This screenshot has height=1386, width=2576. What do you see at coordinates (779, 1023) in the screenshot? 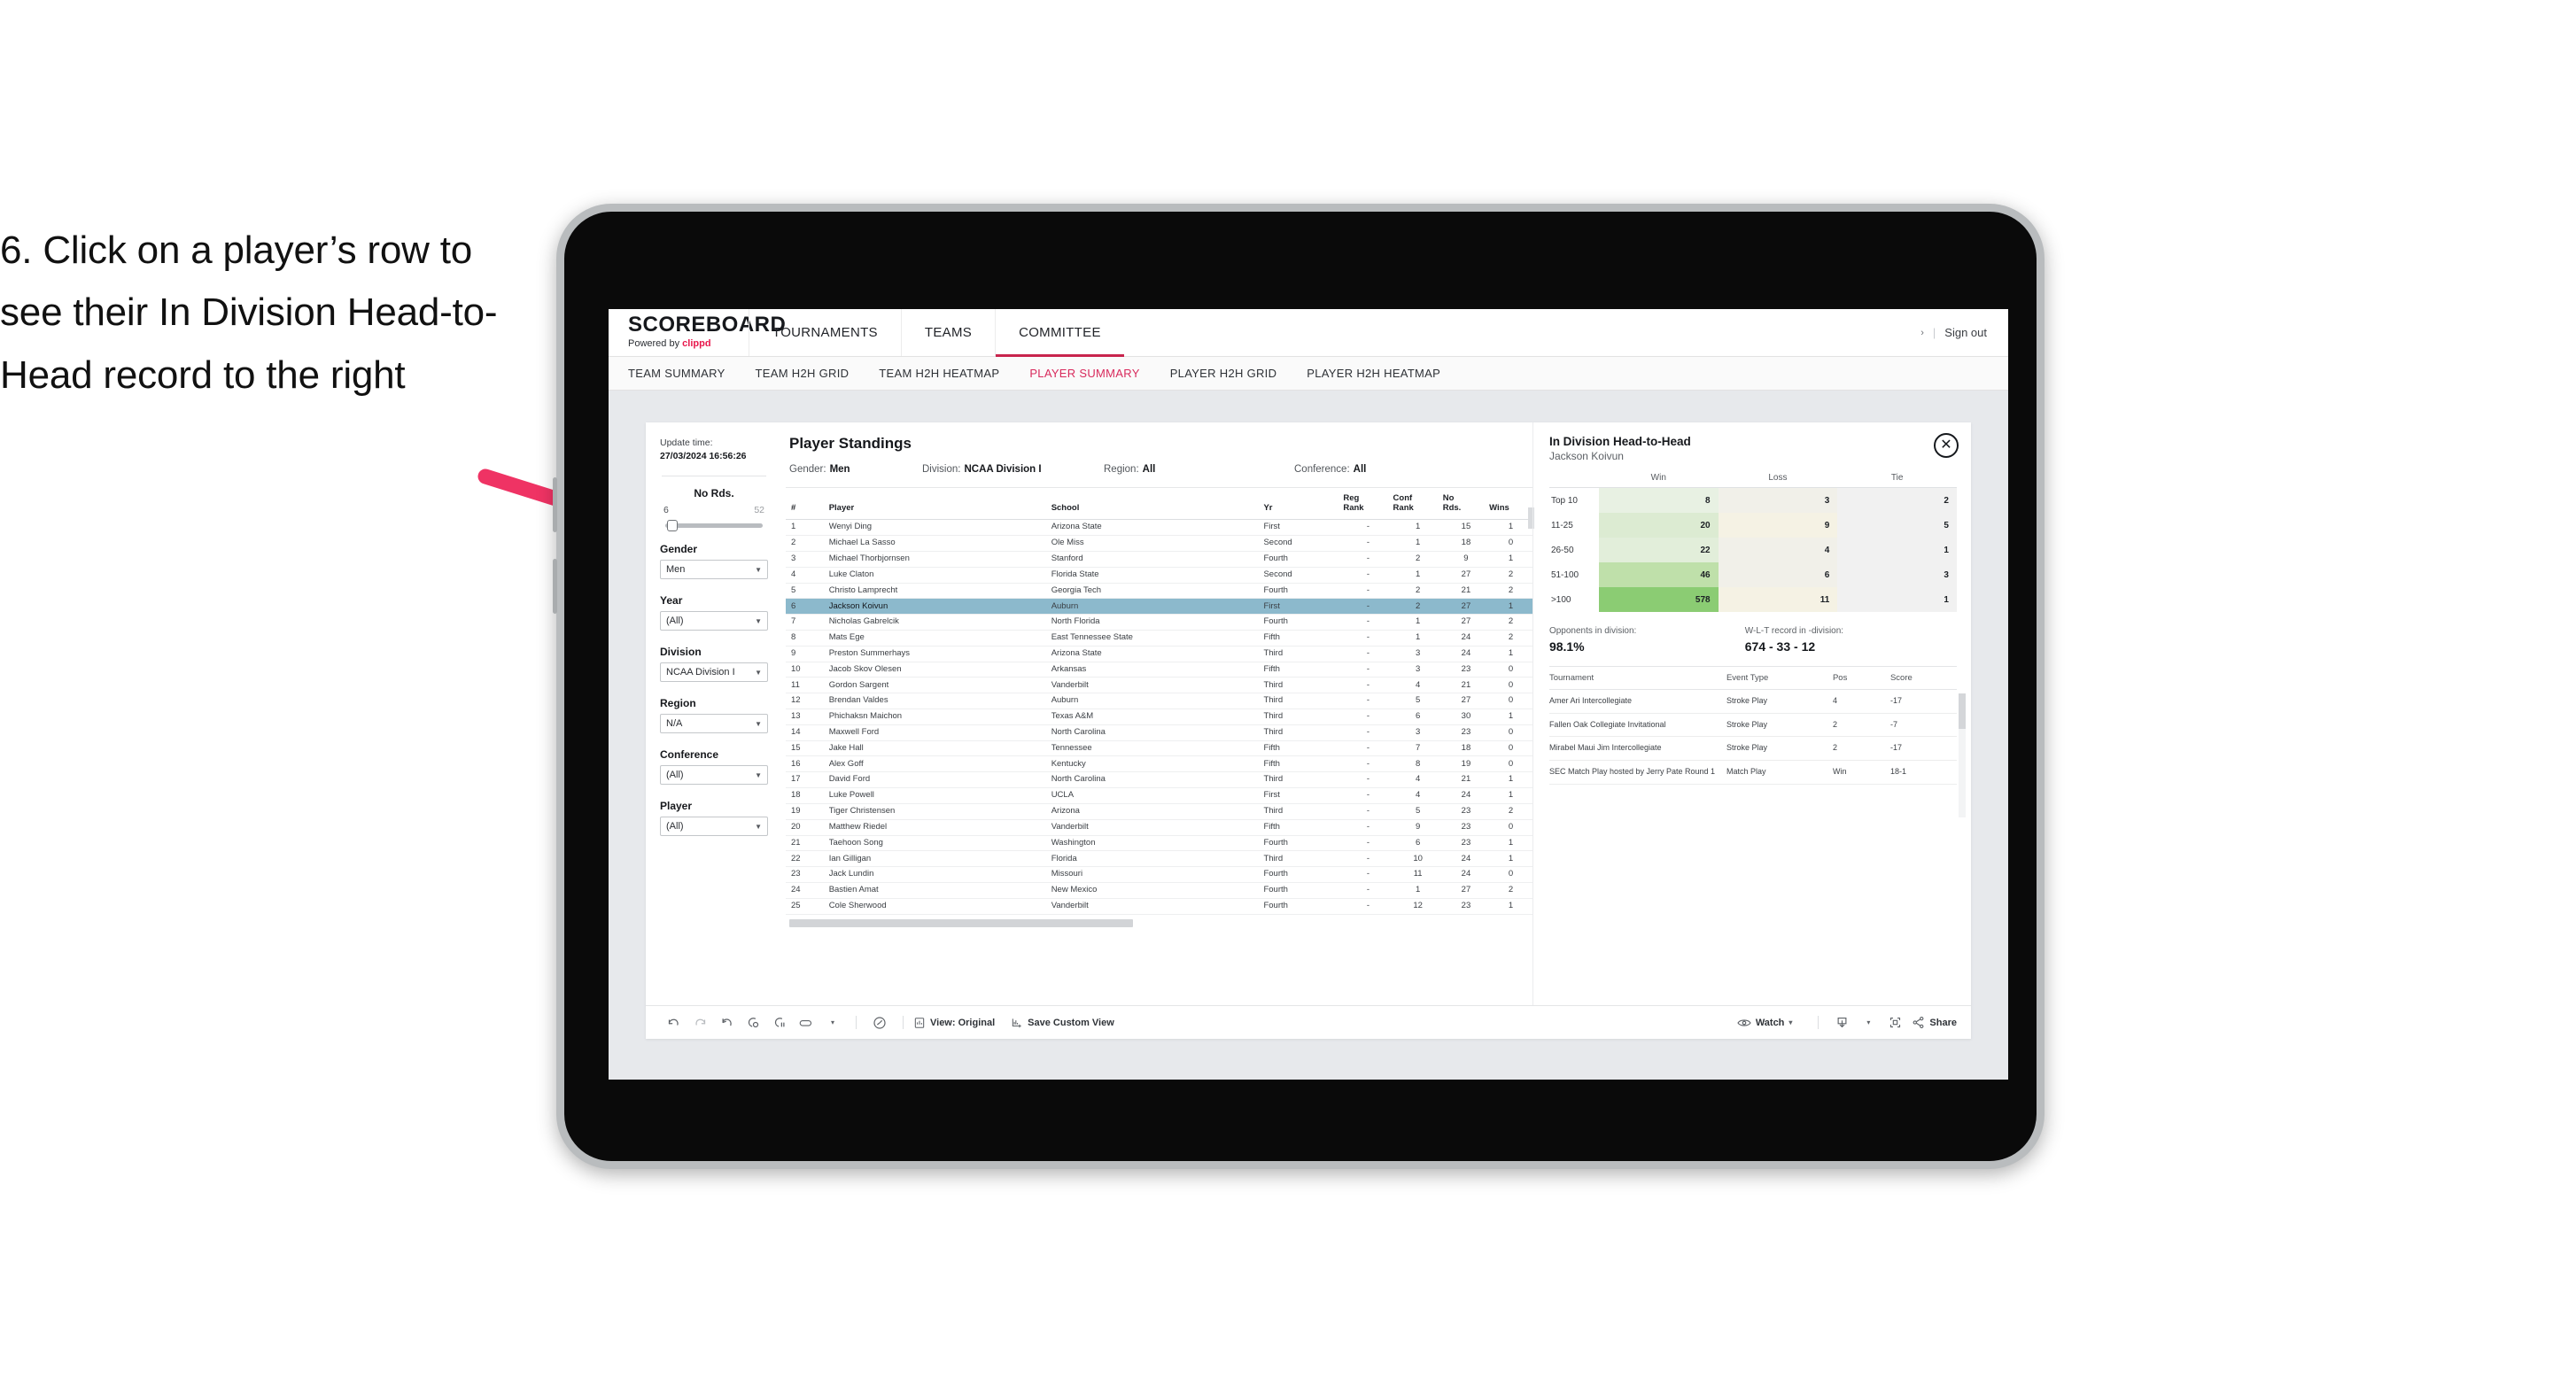
I see `pause-icon` at bounding box center [779, 1023].